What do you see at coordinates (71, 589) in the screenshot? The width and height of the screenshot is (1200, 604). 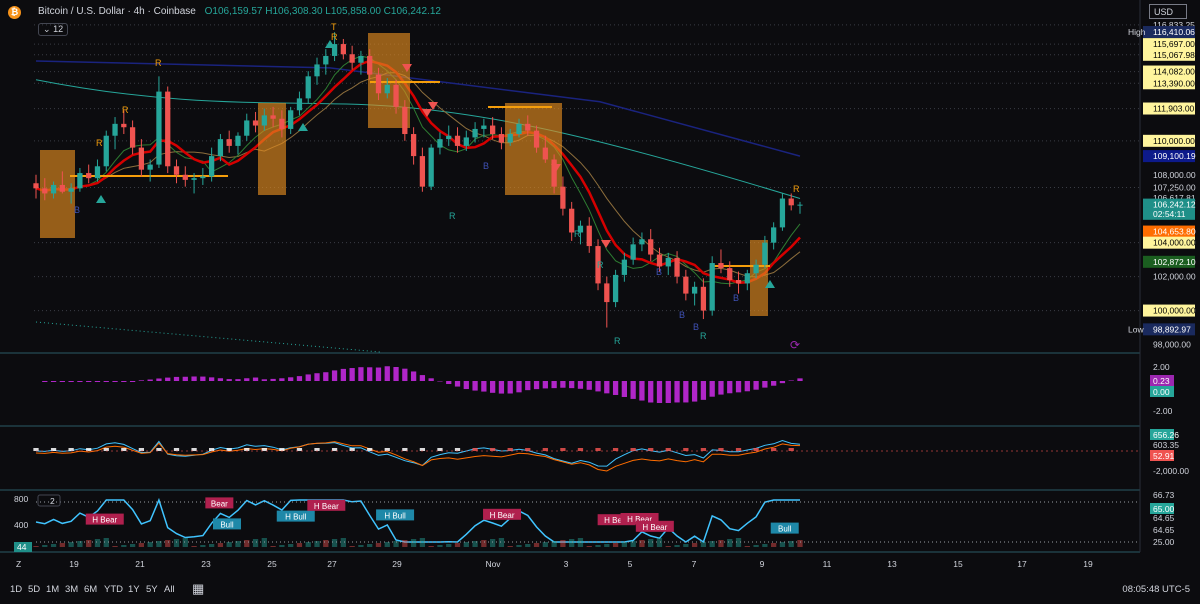 I see `range-3m: 3M` at bounding box center [71, 589].